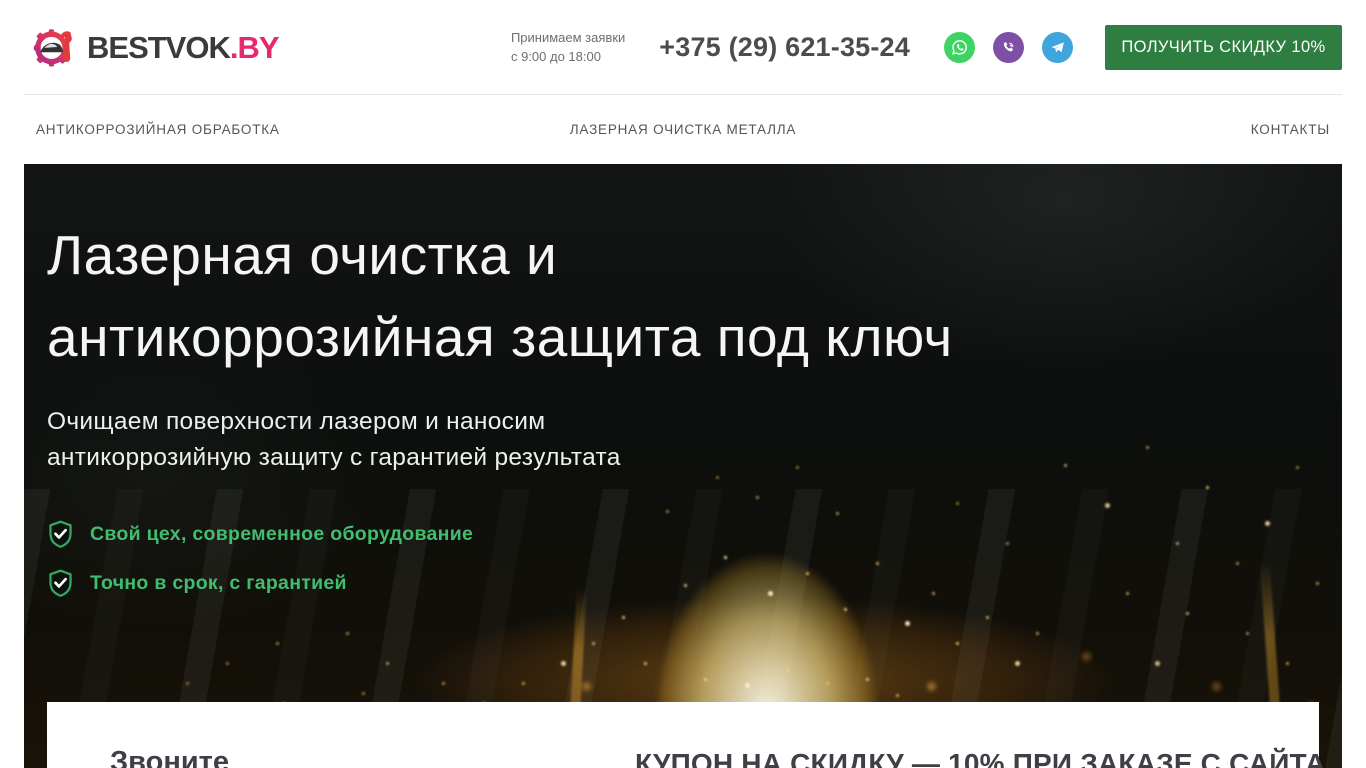 This screenshot has height=768, width=1366. What do you see at coordinates (159, 47) in the screenshot?
I see `logo-brand: BESTVOK` at bounding box center [159, 47].